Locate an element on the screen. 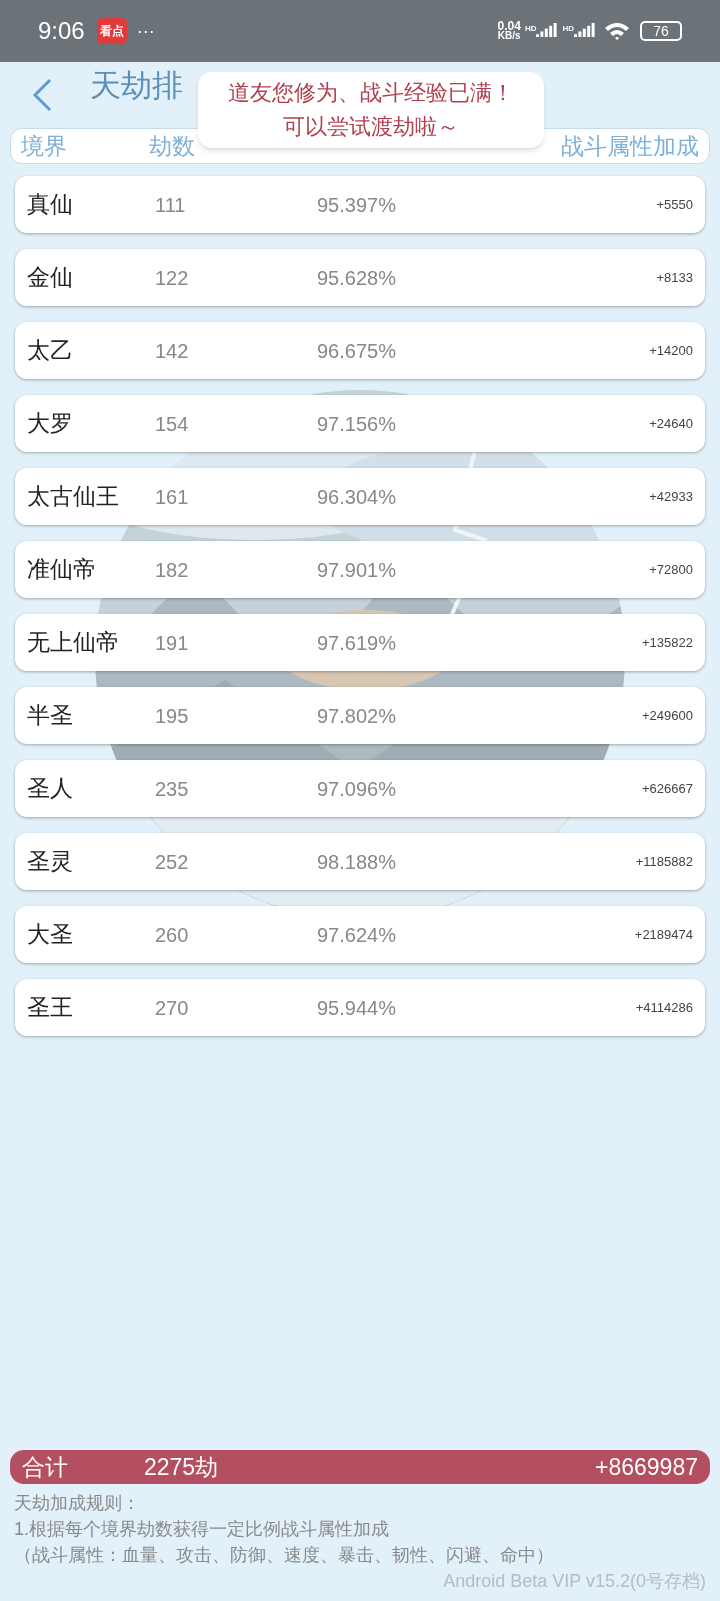  toast-text: 道友您修为、战斗经验已满！ is located at coordinates (371, 93).